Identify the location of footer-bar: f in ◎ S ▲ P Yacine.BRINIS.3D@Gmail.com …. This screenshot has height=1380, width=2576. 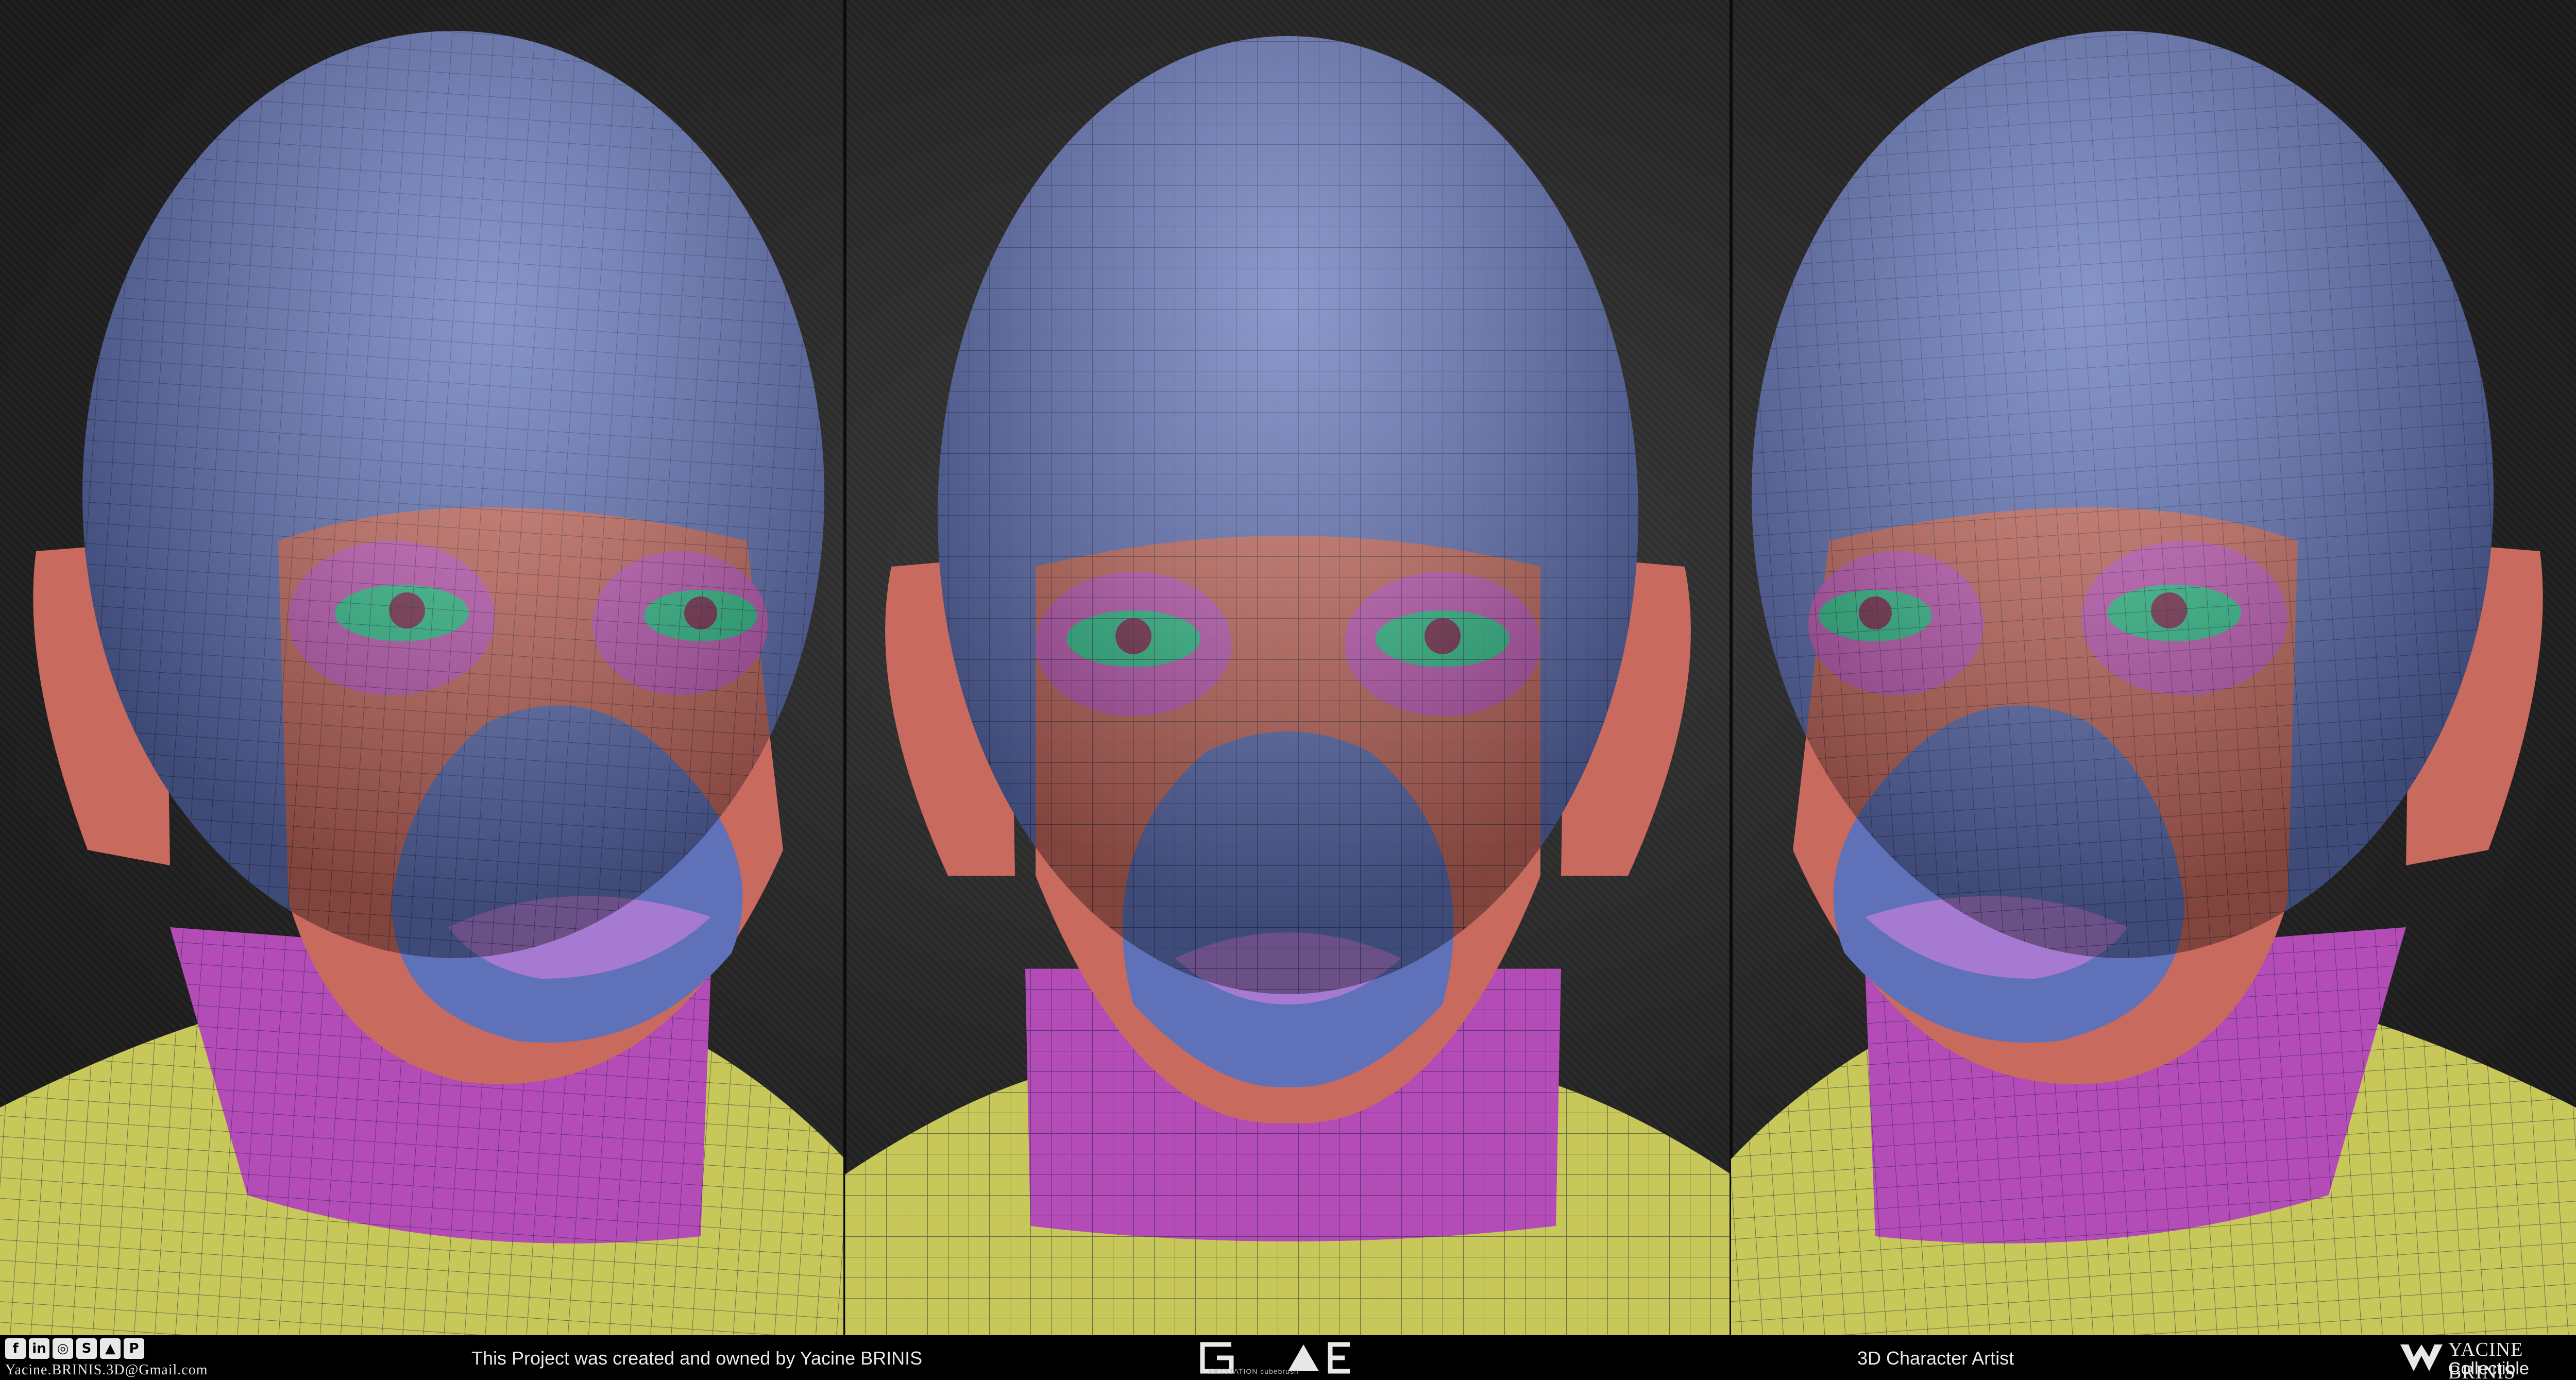
(1288, 1357).